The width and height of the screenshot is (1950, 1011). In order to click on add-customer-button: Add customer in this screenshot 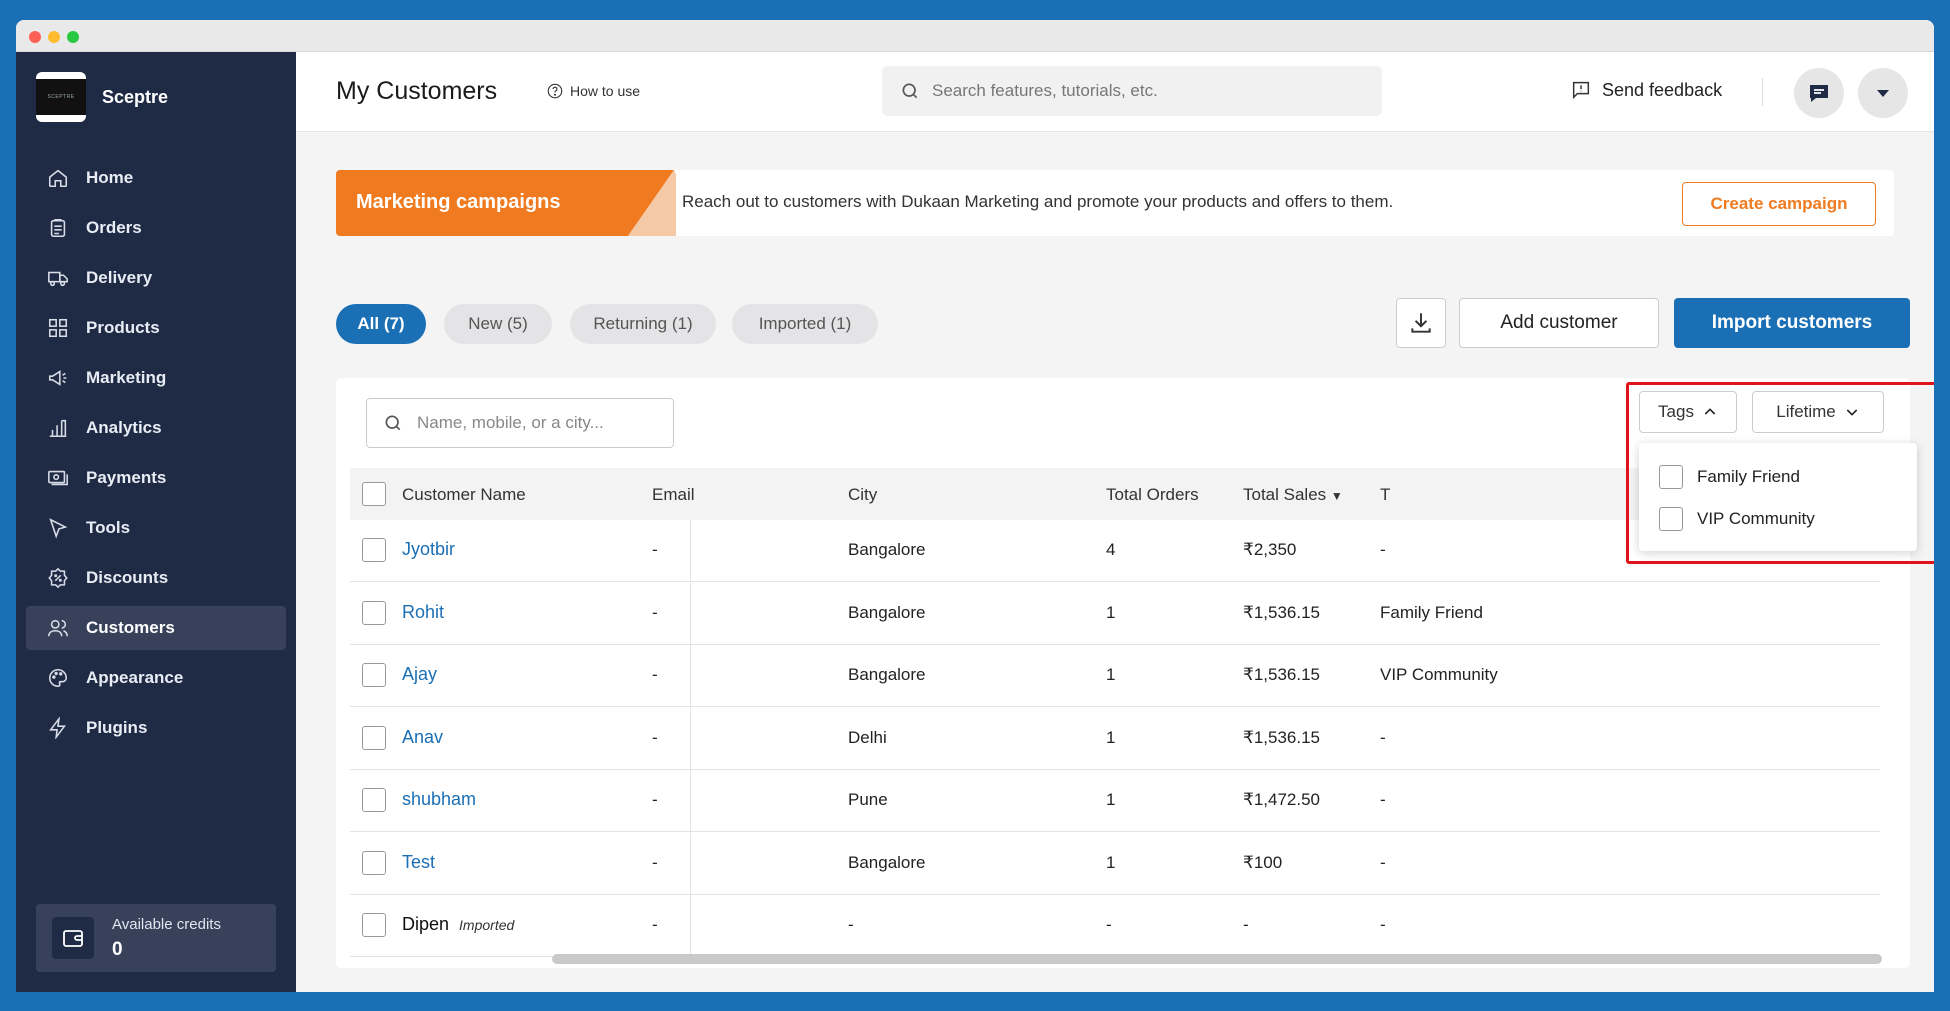, I will do `click(1559, 323)`.